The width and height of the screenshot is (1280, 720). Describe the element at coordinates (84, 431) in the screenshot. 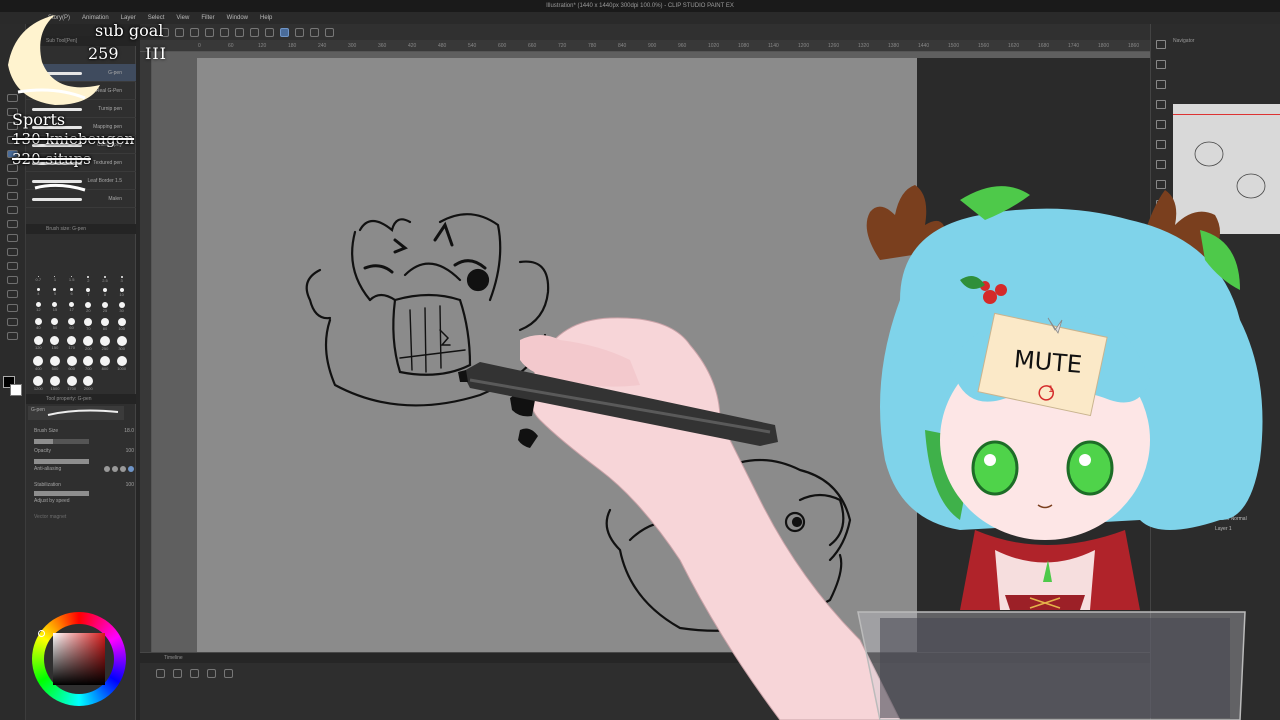

I see `brush-size-row: Brush Size 18.0` at that location.